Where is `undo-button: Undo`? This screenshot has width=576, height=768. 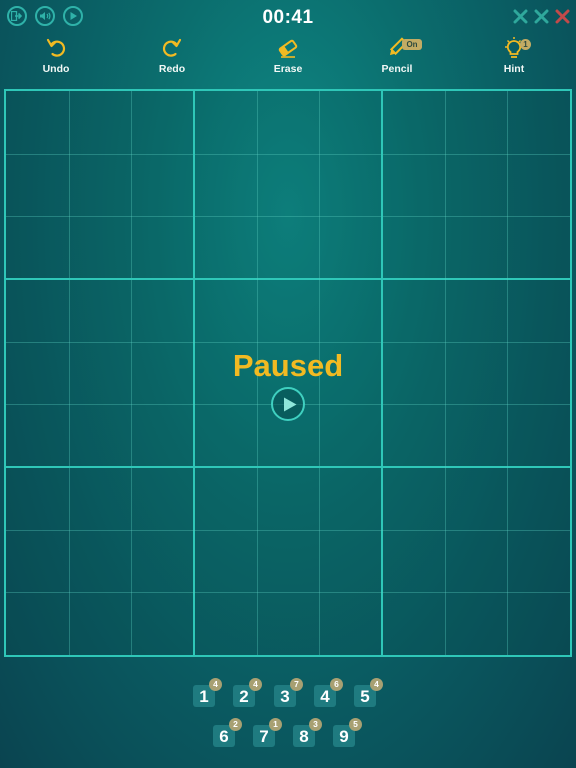 undo-button: Undo is located at coordinates (56, 57).